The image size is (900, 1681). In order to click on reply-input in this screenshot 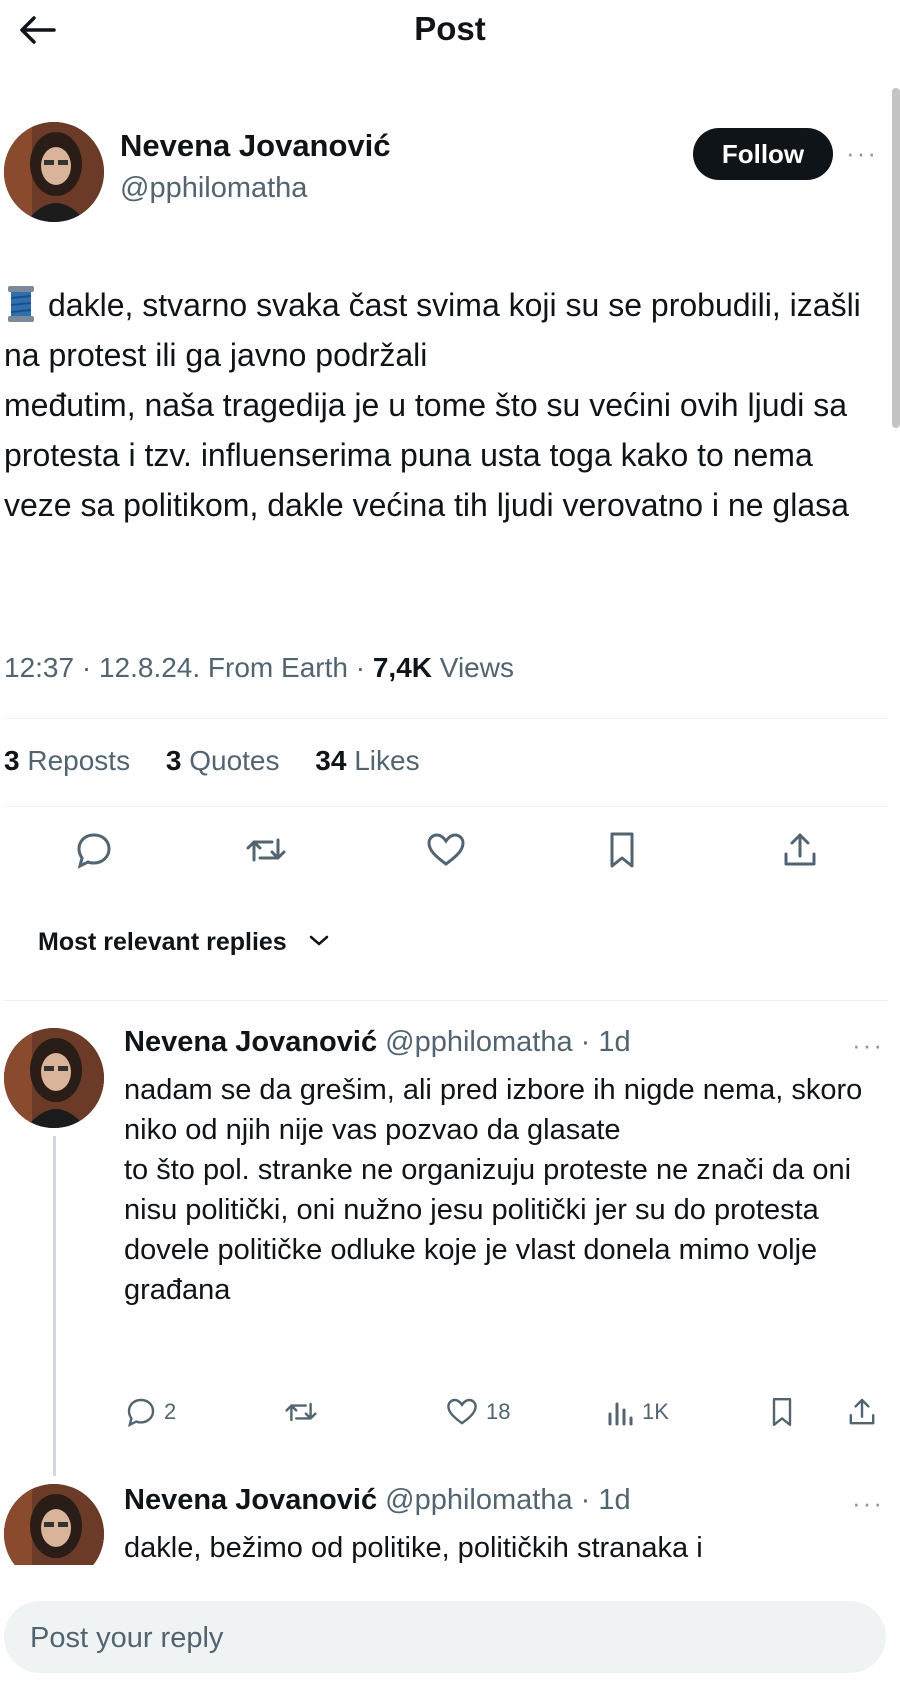, I will do `click(418, 1638)`.